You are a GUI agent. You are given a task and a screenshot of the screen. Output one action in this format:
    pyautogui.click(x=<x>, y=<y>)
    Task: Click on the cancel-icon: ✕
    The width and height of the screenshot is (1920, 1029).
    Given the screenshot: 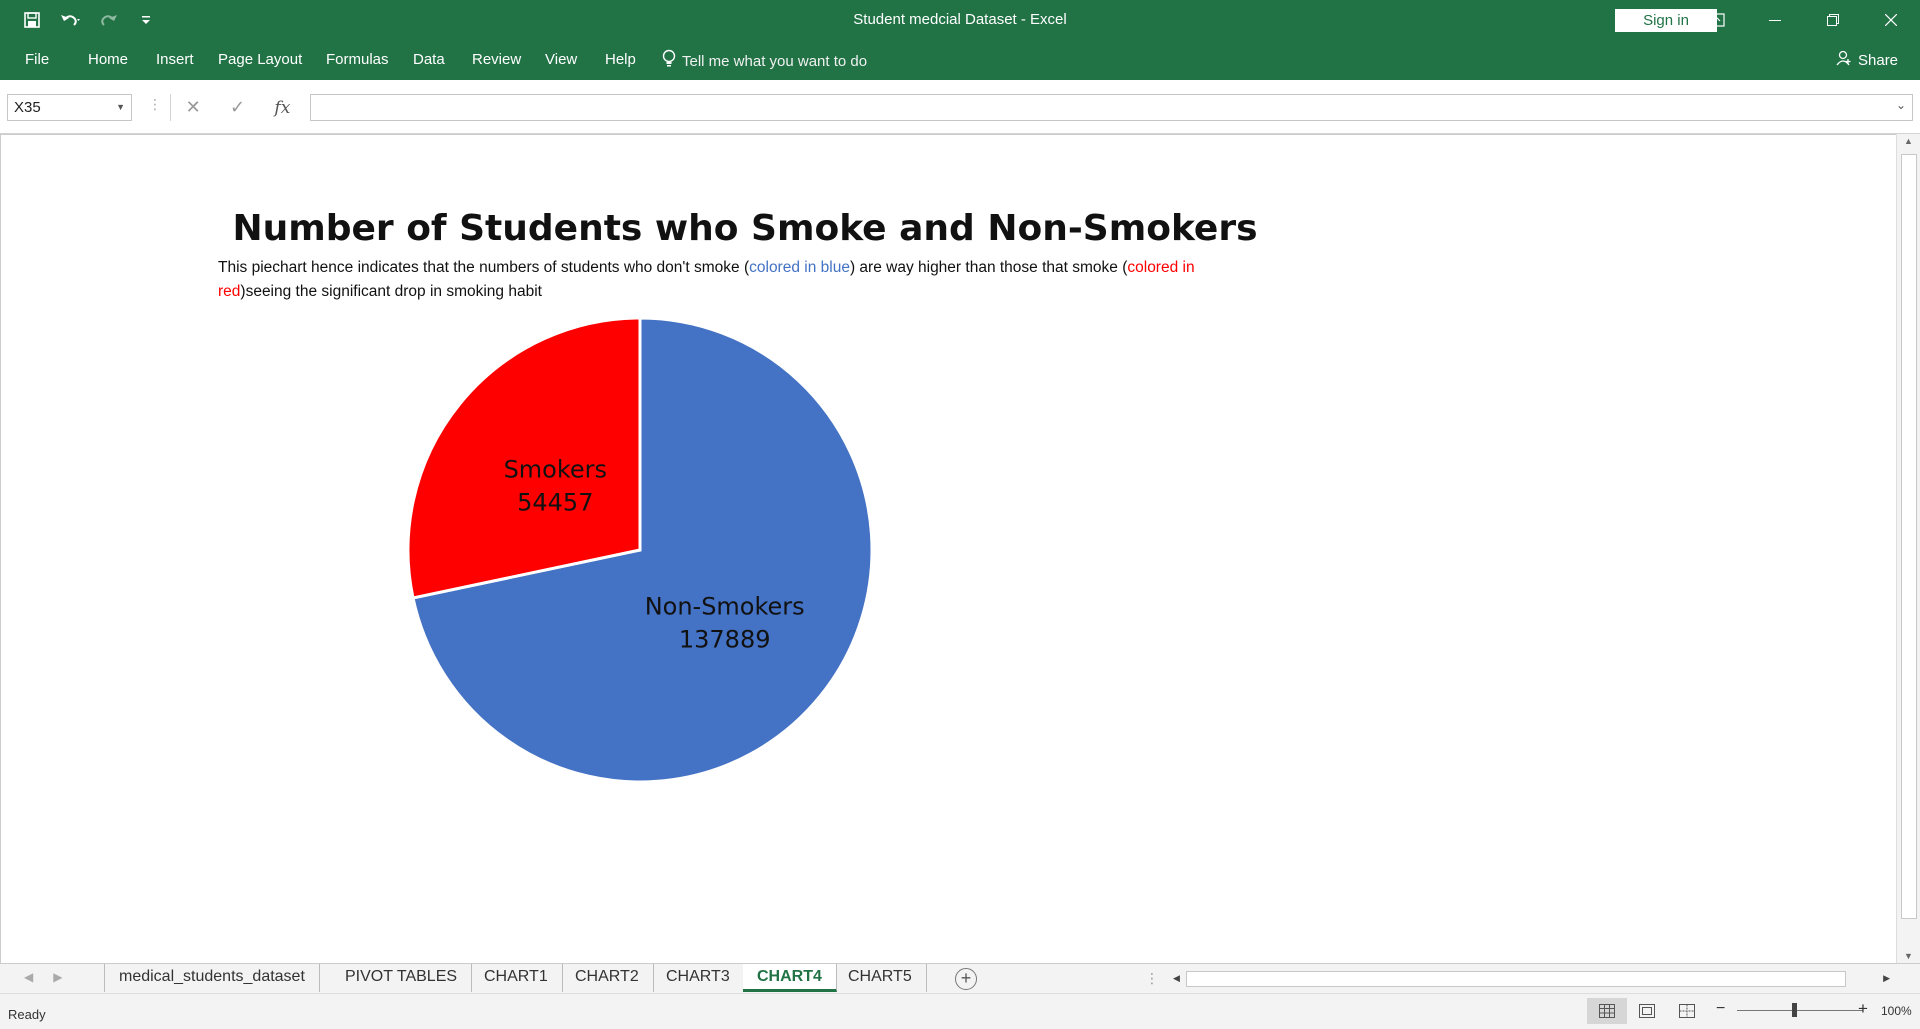 What is the action you would take?
    pyautogui.click(x=193, y=107)
    